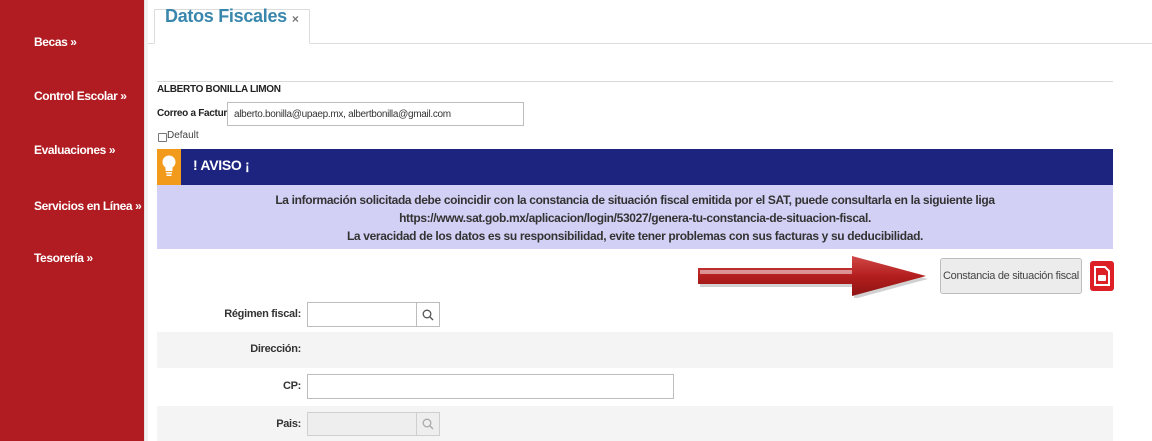 The height and width of the screenshot is (441, 1152). I want to click on pais-search-button, so click(428, 424).